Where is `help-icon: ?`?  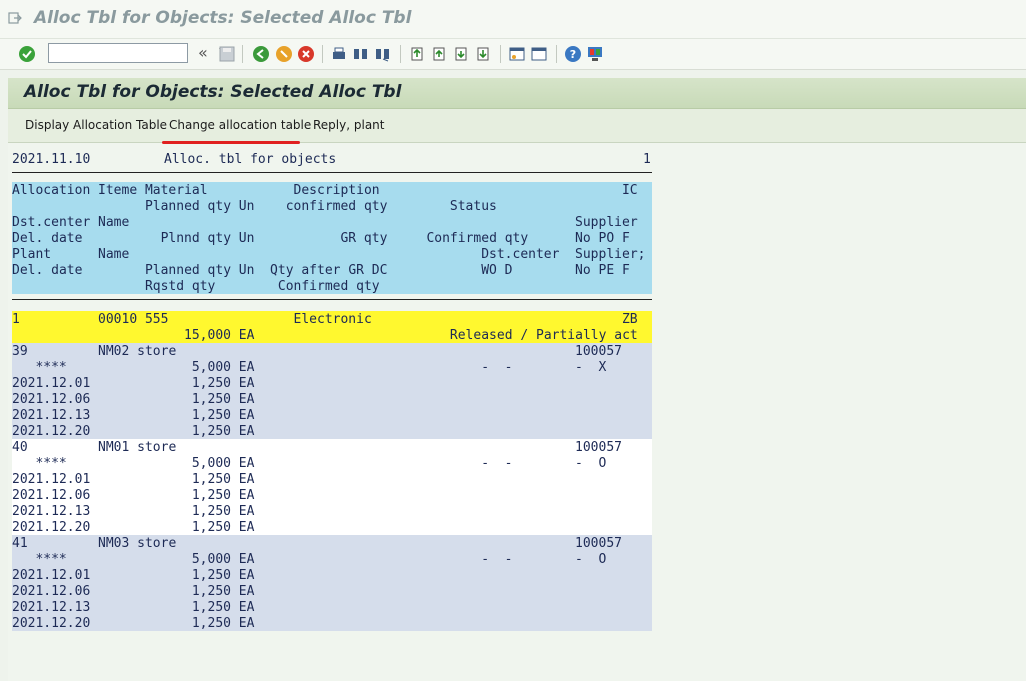
help-icon: ? is located at coordinates (573, 54).